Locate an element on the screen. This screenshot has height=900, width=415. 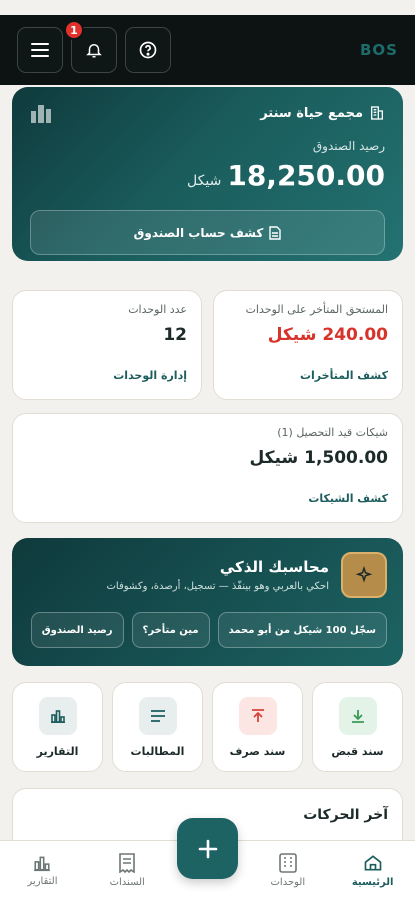
nav-units: الوحدات is located at coordinates (288, 870).